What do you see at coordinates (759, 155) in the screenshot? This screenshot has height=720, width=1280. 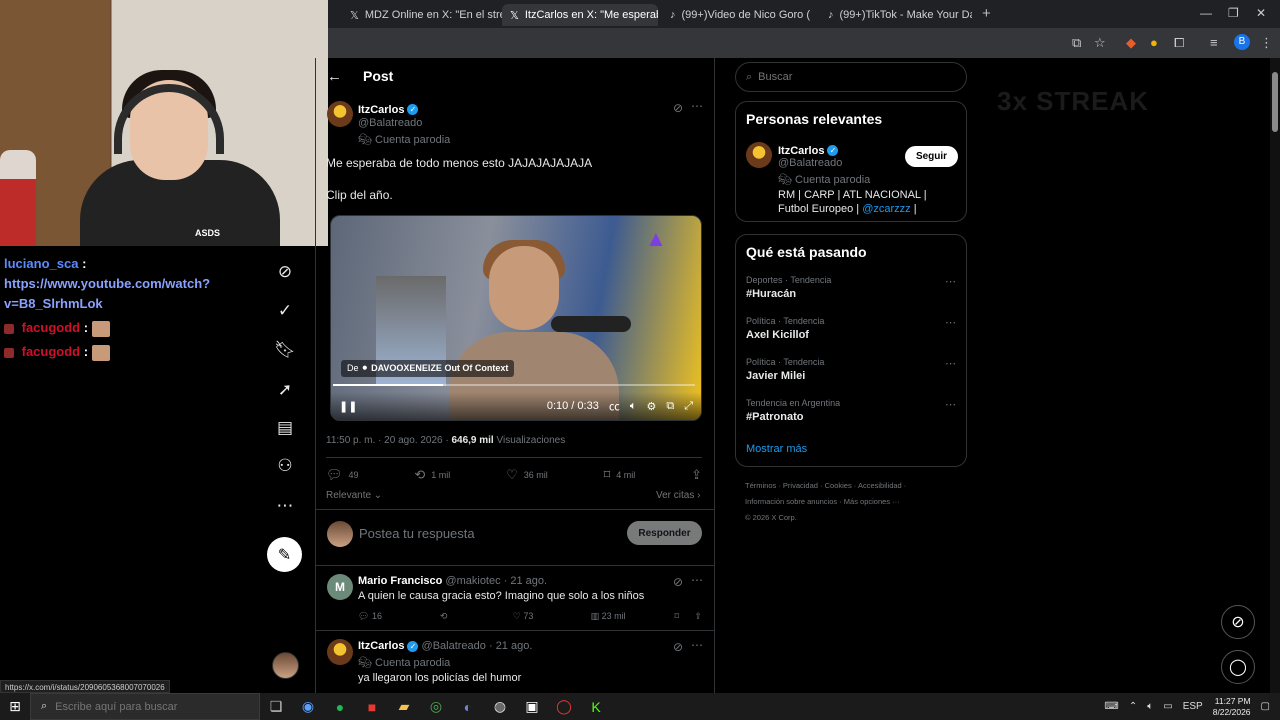 I see `relevant-avatar` at bounding box center [759, 155].